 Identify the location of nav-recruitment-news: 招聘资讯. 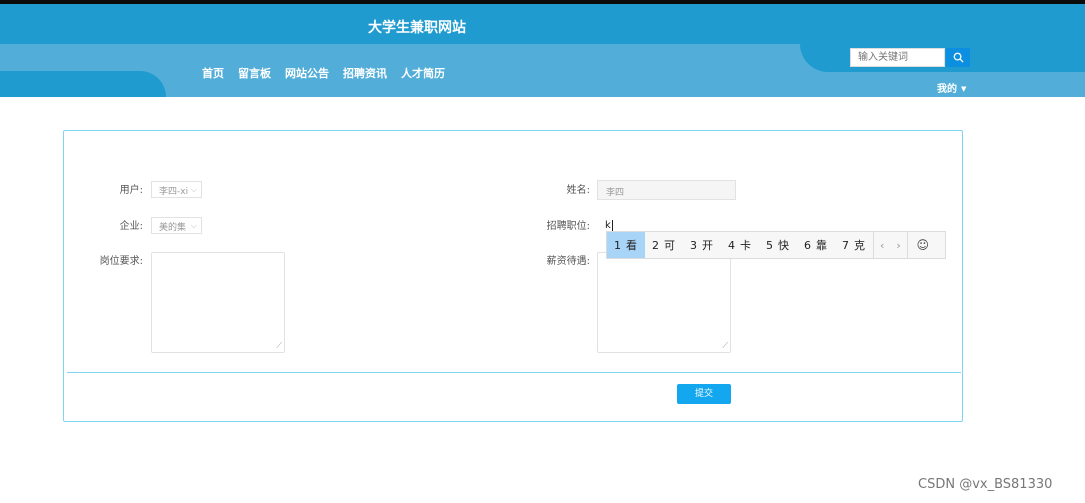
(365, 73).